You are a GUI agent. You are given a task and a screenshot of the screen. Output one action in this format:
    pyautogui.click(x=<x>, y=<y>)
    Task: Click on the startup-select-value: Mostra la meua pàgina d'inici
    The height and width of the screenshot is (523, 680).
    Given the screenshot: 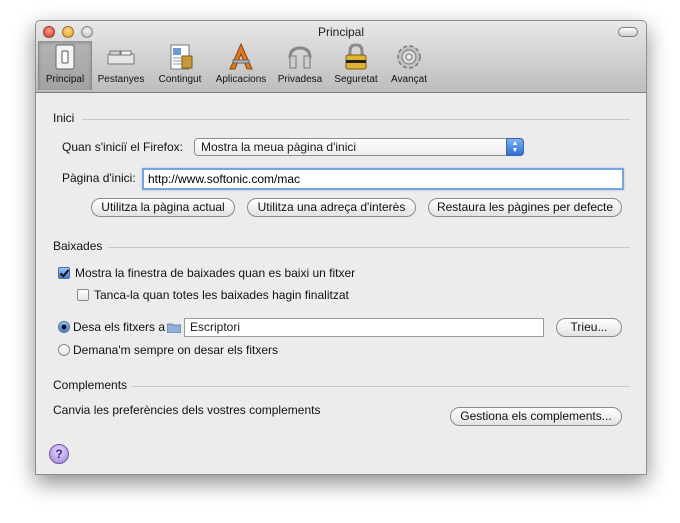 What is the action you would take?
    pyautogui.click(x=279, y=147)
    